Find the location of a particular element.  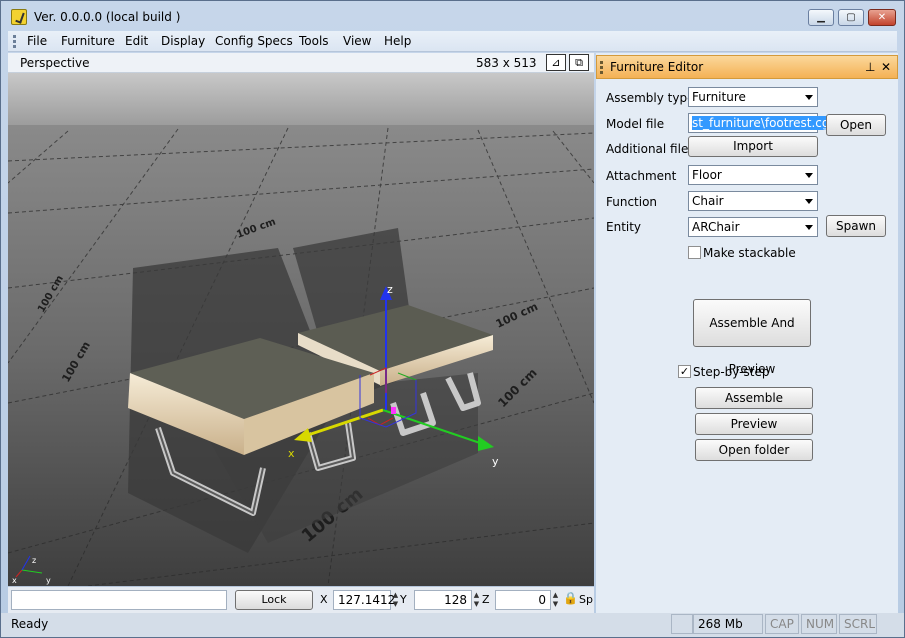

menu-view: View is located at coordinates (357, 41).